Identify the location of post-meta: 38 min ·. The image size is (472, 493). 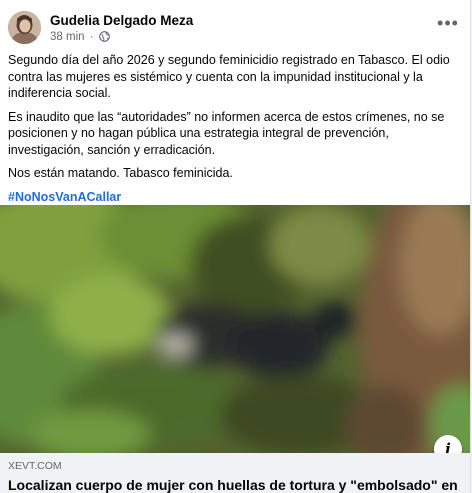
(80, 38).